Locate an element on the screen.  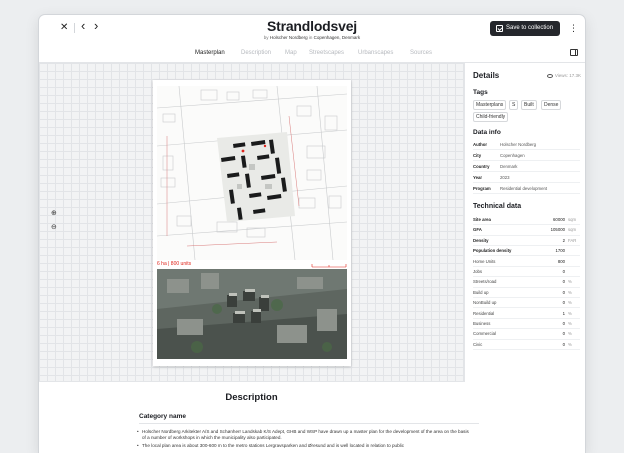
technical-value: 2 is located at coordinates (563, 240).